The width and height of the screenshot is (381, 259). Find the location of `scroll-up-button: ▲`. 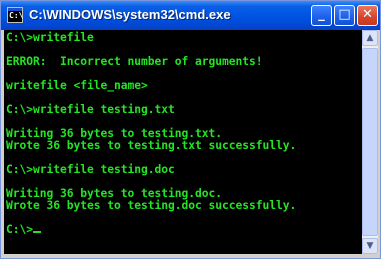

scroll-up-button: ▲ is located at coordinates (370, 38).